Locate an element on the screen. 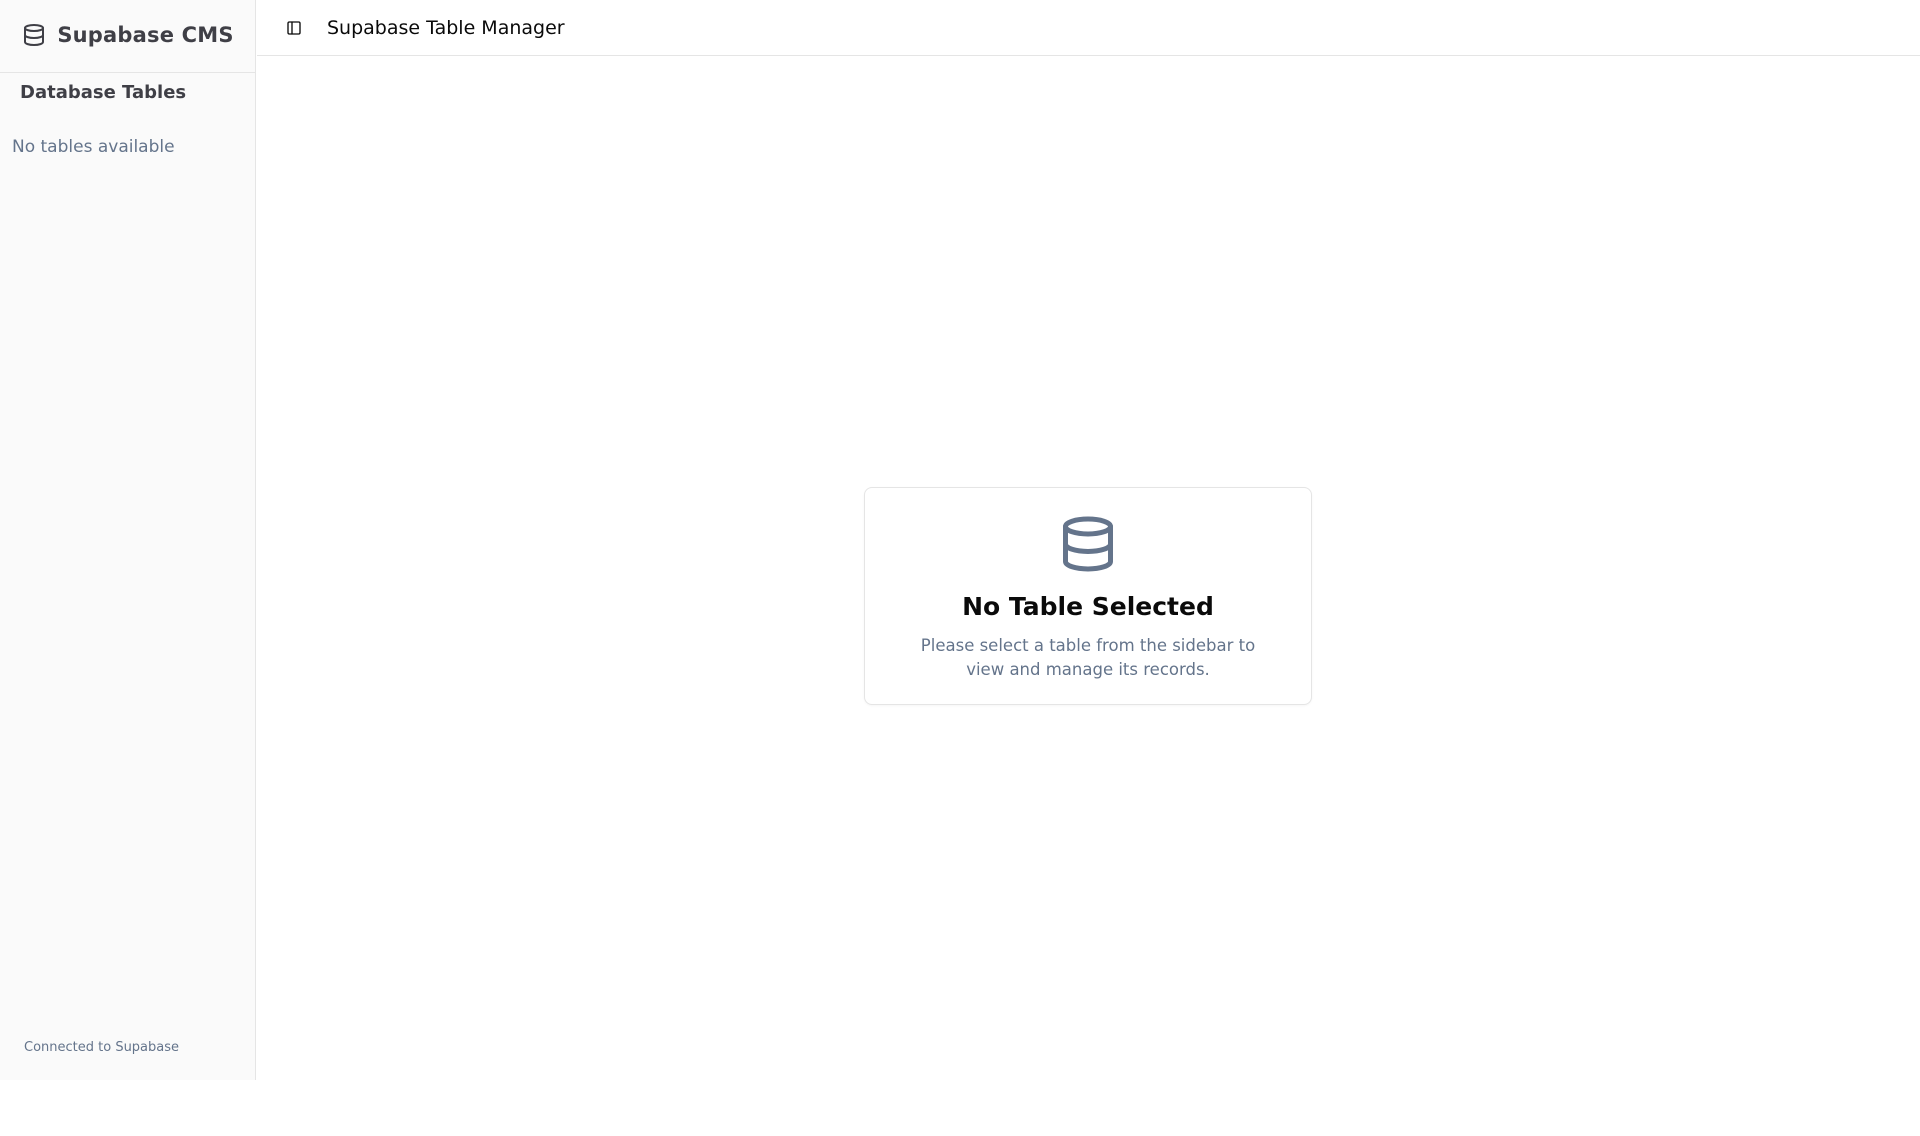 The height and width of the screenshot is (1136, 1920). sidebar-toggle-button is located at coordinates (294, 28).